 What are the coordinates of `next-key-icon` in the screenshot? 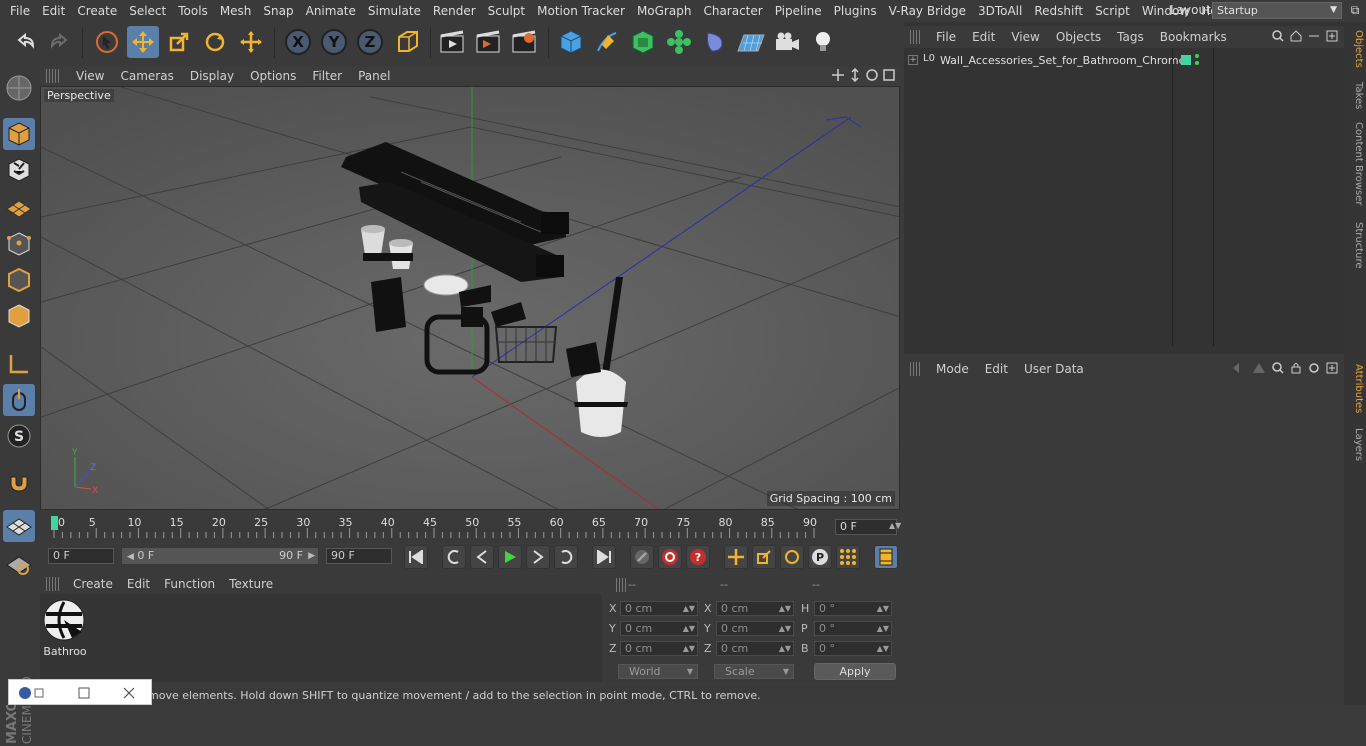 It's located at (566, 557).